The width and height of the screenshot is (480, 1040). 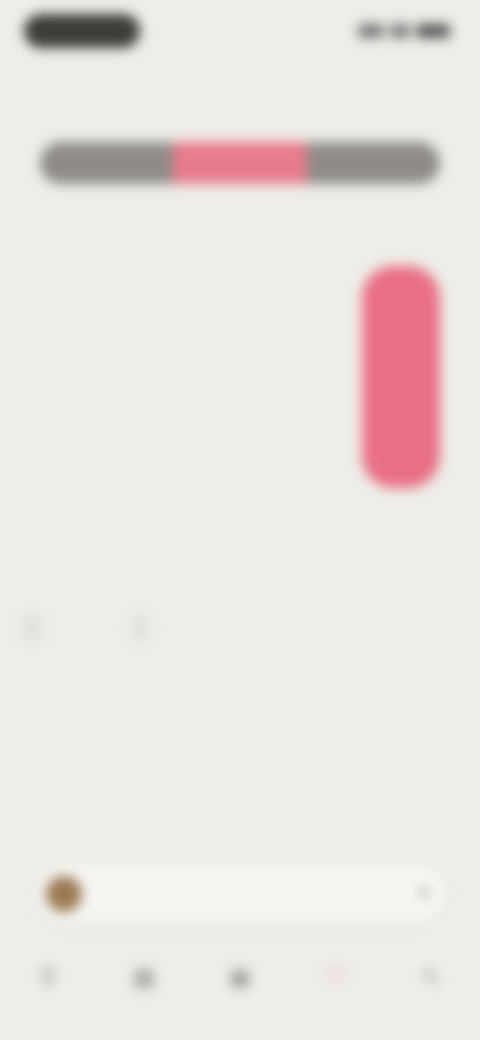 What do you see at coordinates (48, 977) in the screenshot?
I see `person-icon: ⚲` at bounding box center [48, 977].